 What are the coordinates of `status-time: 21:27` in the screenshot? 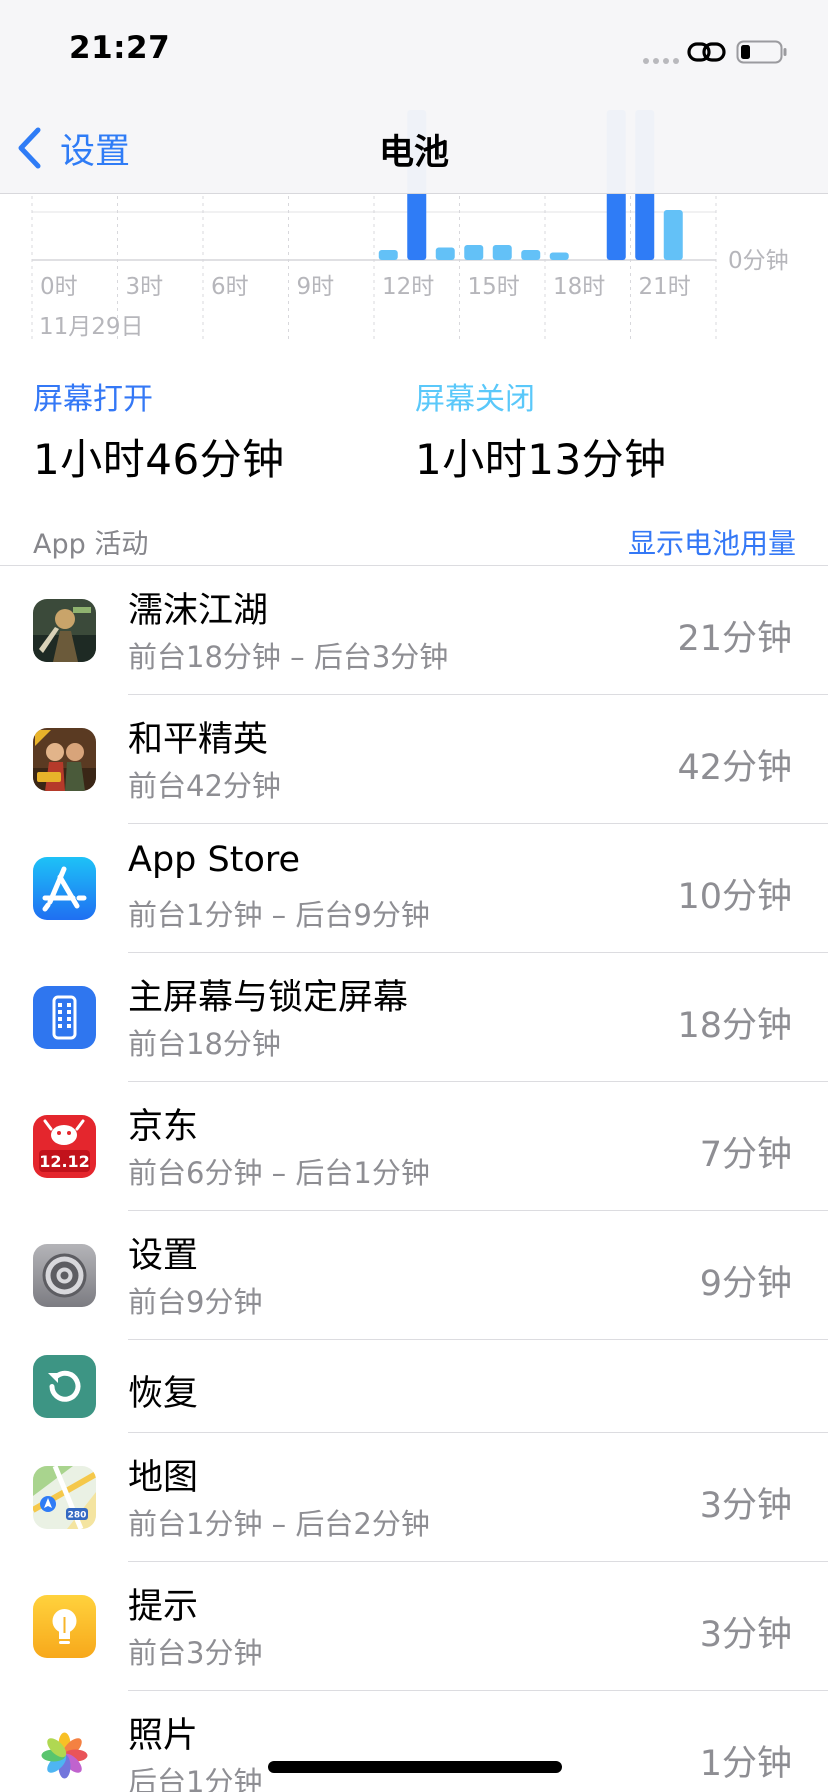 It's located at (120, 48).